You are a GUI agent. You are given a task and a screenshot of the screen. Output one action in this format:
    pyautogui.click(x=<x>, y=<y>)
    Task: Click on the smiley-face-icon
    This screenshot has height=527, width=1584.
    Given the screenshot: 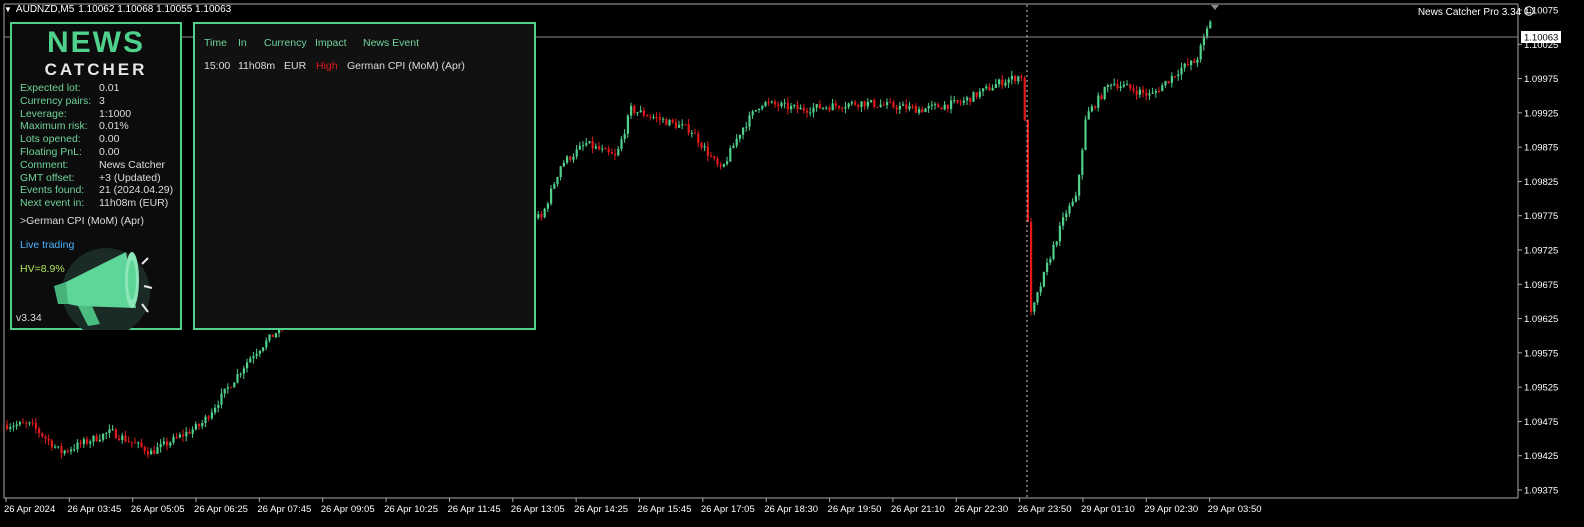 What is the action you would take?
    pyautogui.click(x=1529, y=11)
    